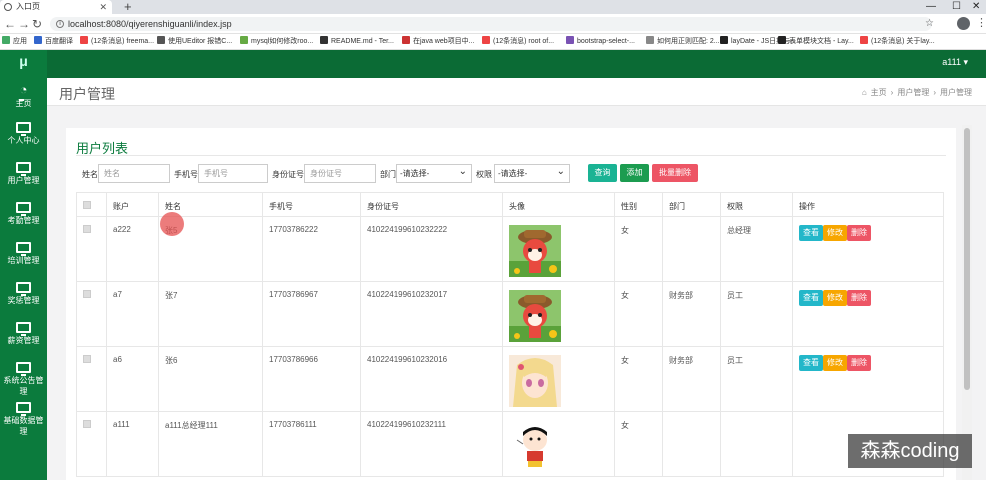 The width and height of the screenshot is (986, 480). Describe the element at coordinates (293, 294) in the screenshot. I see `cell-phone: 17703786967` at that location.